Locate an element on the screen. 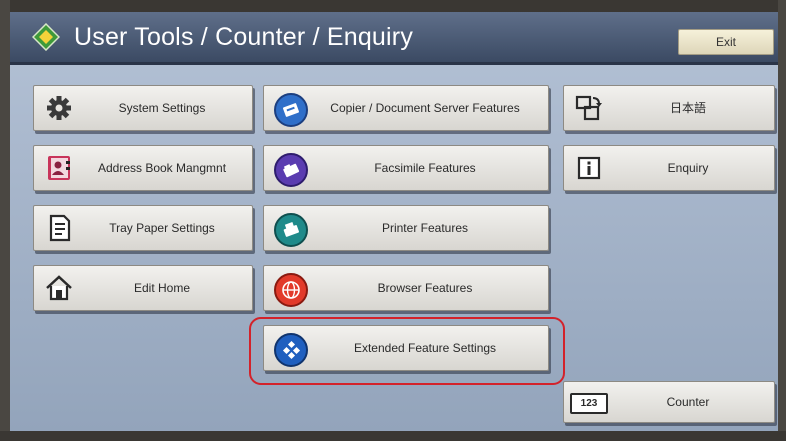 This screenshot has height=441, width=786. device-bezel-right is located at coordinates (782, 220).